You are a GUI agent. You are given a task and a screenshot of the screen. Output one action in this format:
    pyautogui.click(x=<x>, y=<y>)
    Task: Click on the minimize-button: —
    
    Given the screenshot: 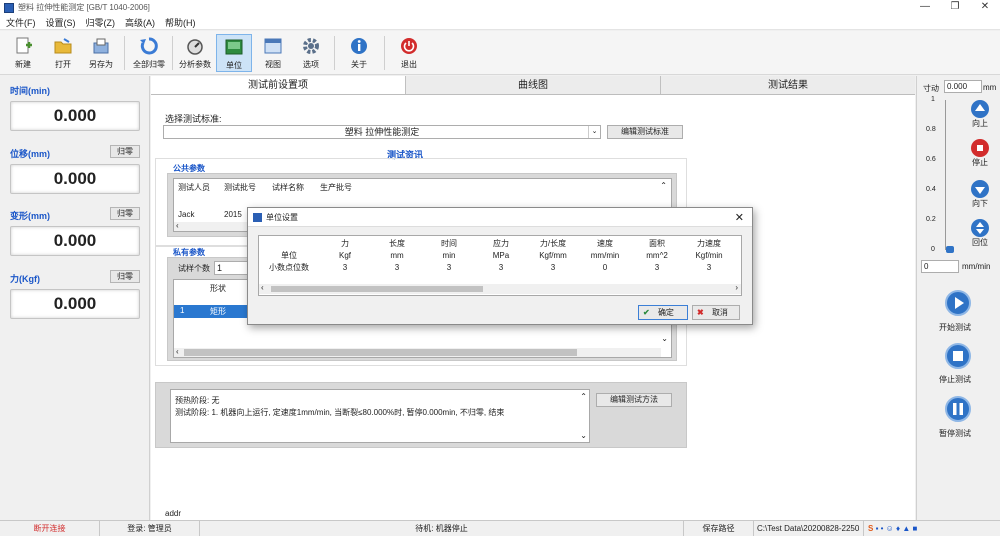 What is the action you would take?
    pyautogui.click(x=925, y=7)
    